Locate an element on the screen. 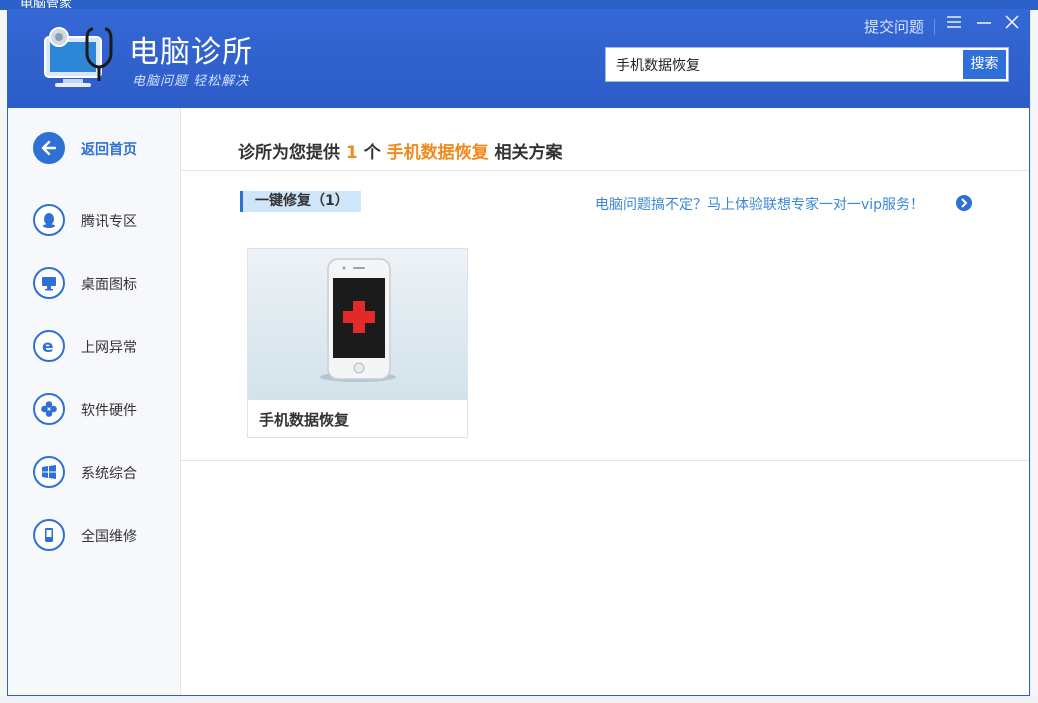 This screenshot has width=1038, height=703. sidebar-item-software-hardware: 软件硬件 is located at coordinates (103, 411).